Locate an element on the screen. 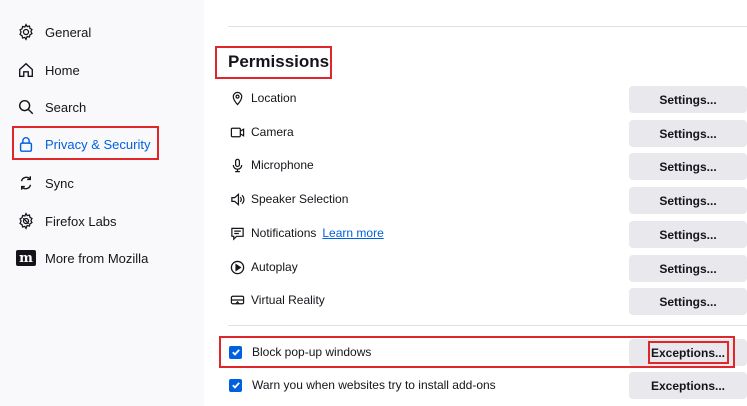  page-title: Permissions is located at coordinates (279, 61).